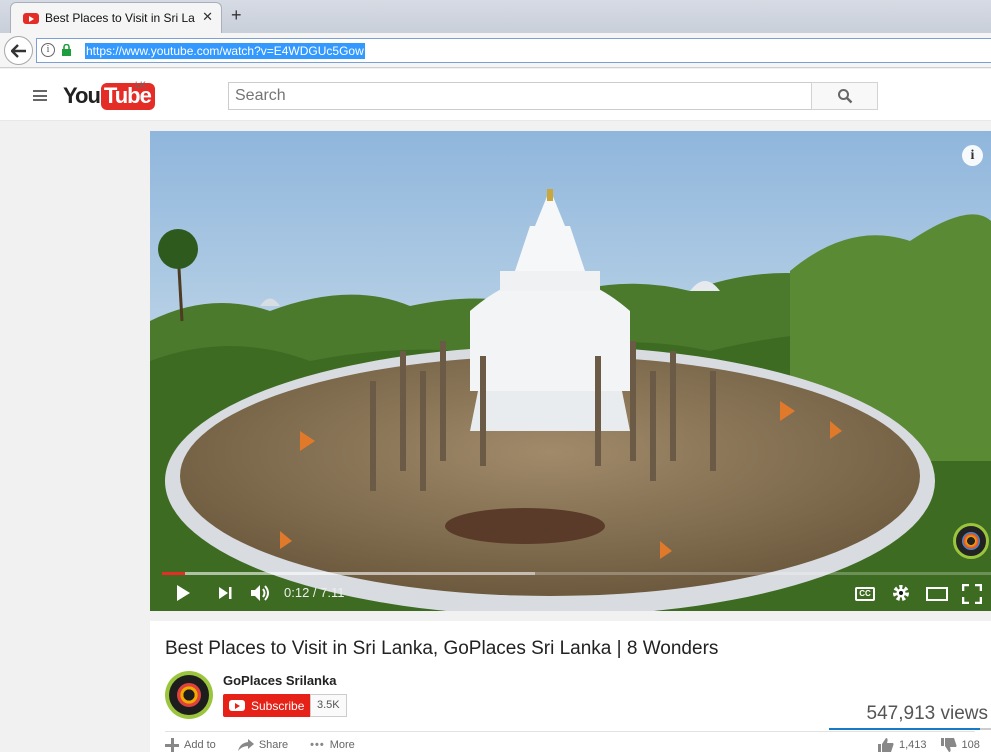 The image size is (991, 752). Describe the element at coordinates (349, 573) in the screenshot. I see `progress-buffered` at that location.